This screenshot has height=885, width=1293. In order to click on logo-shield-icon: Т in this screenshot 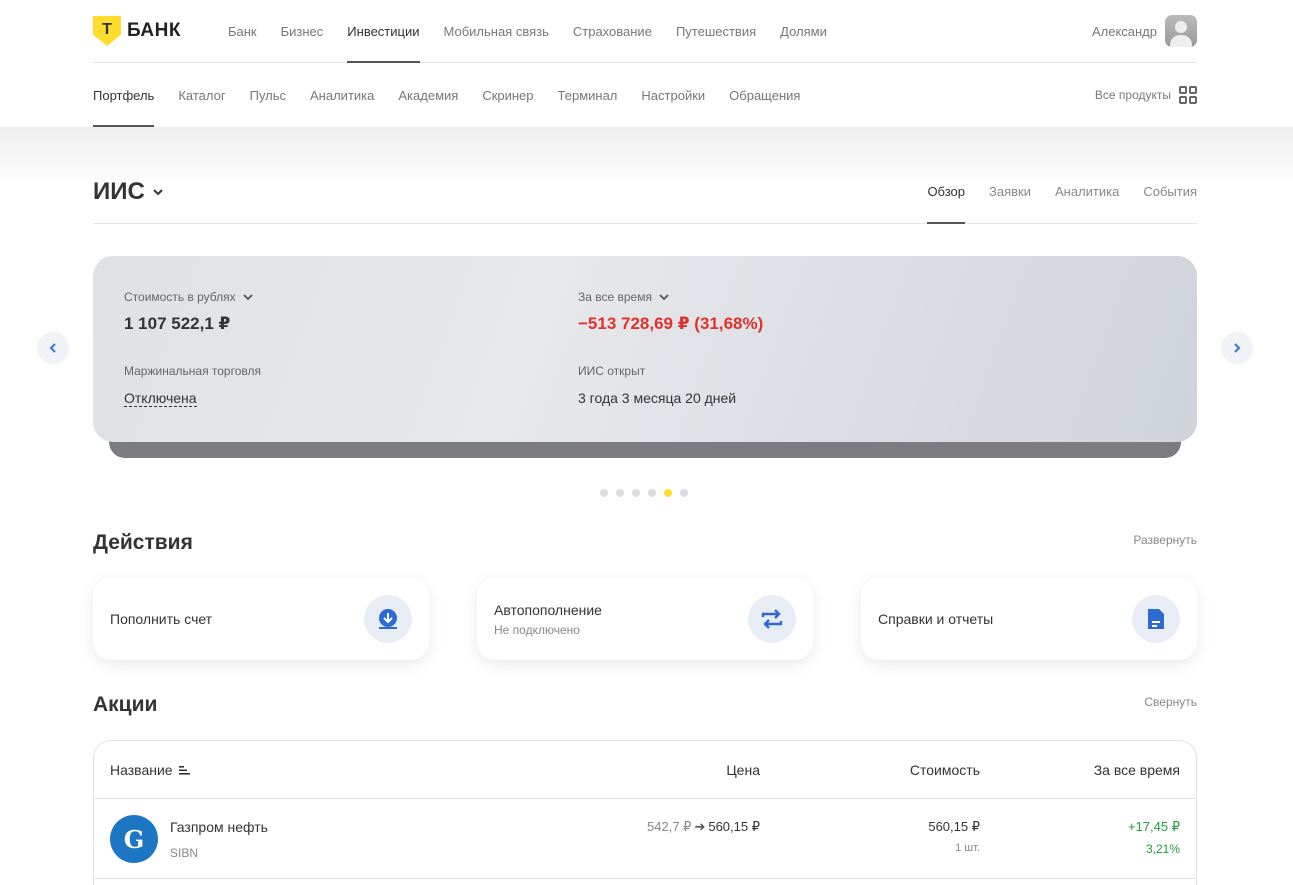, I will do `click(107, 31)`.